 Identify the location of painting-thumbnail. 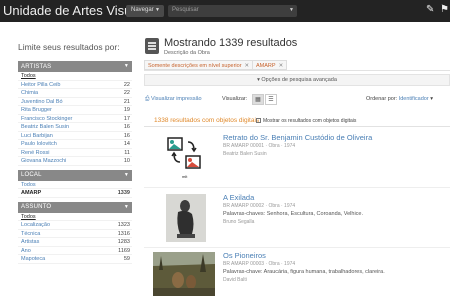
(184, 274).